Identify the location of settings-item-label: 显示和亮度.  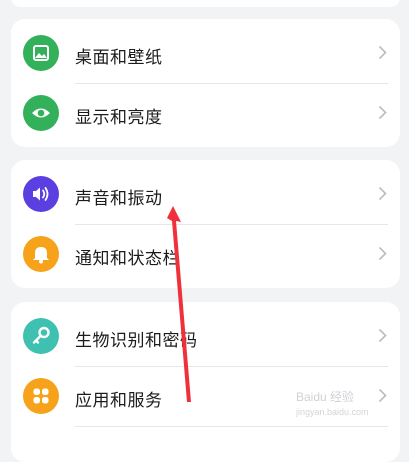
(119, 117).